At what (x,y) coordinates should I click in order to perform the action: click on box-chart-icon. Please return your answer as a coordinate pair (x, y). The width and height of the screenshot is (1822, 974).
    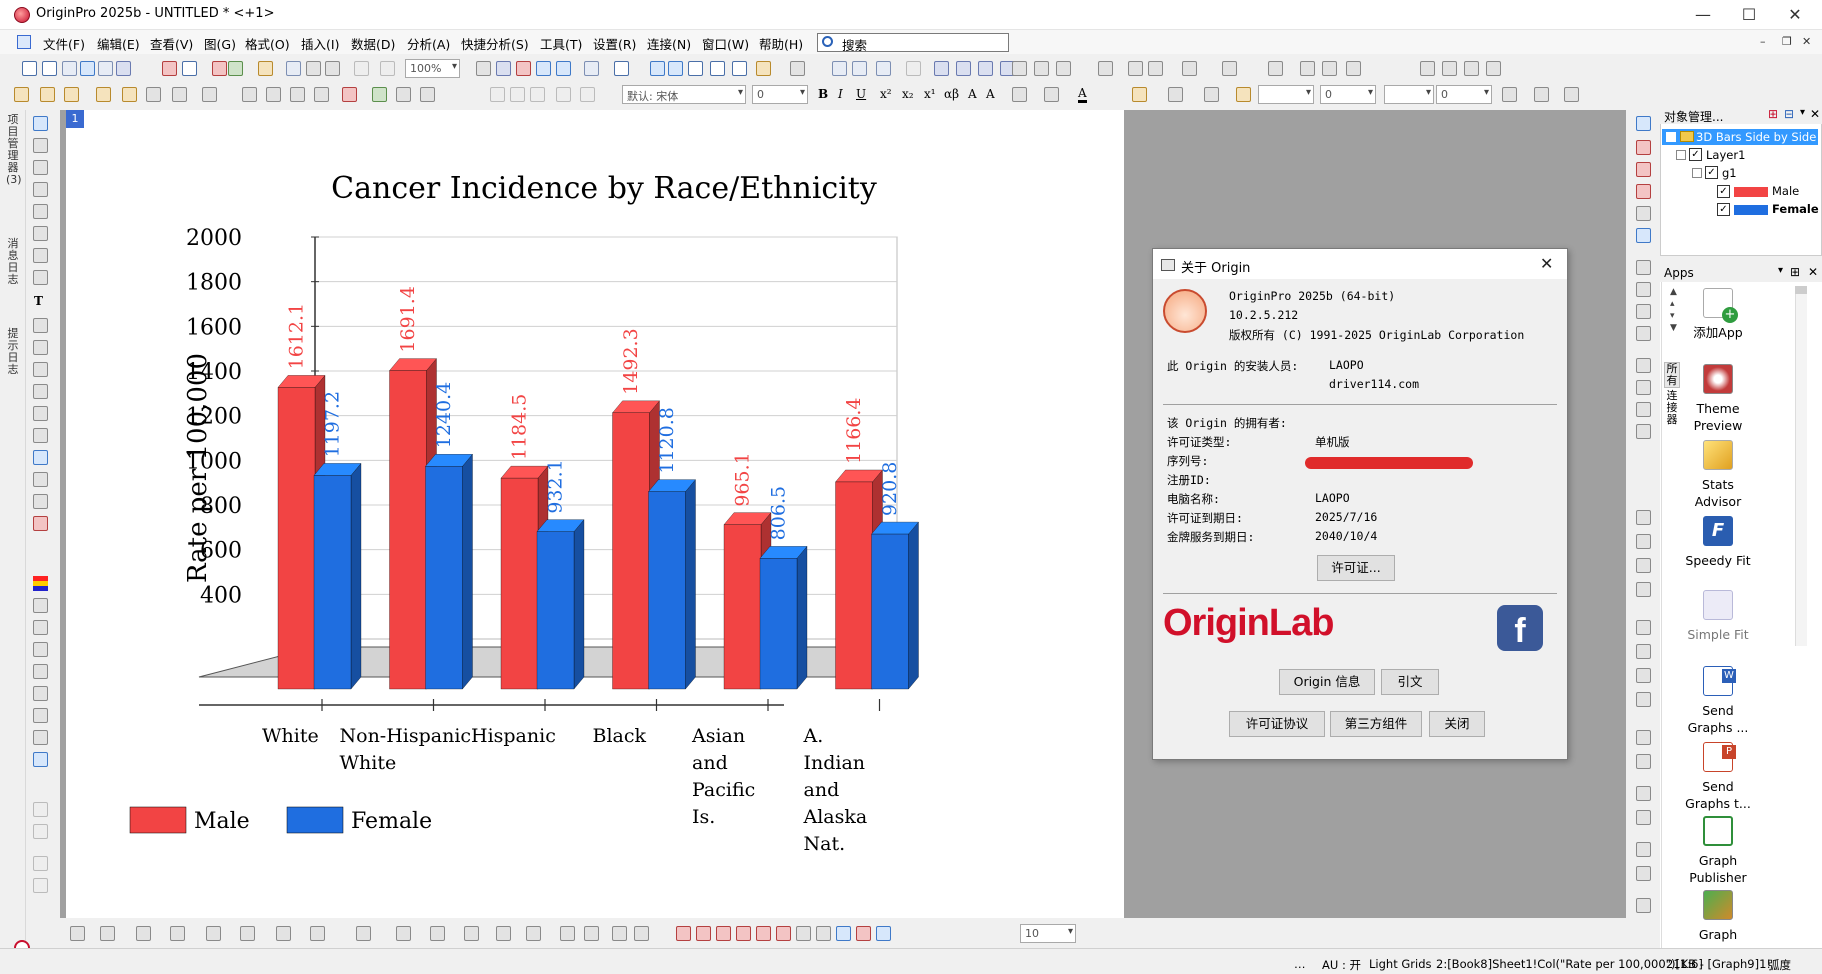
    Looking at the image, I should click on (985, 68).